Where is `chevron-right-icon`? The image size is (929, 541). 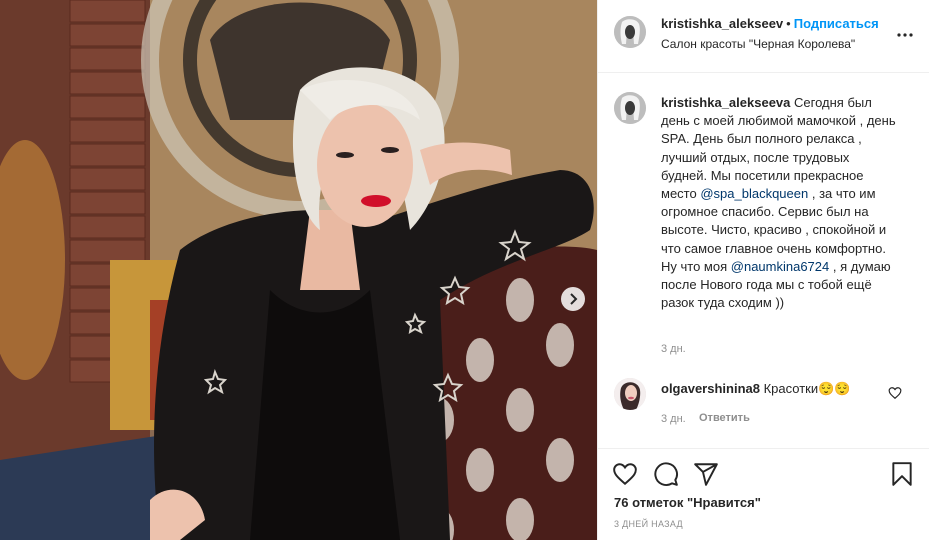 chevron-right-icon is located at coordinates (574, 299).